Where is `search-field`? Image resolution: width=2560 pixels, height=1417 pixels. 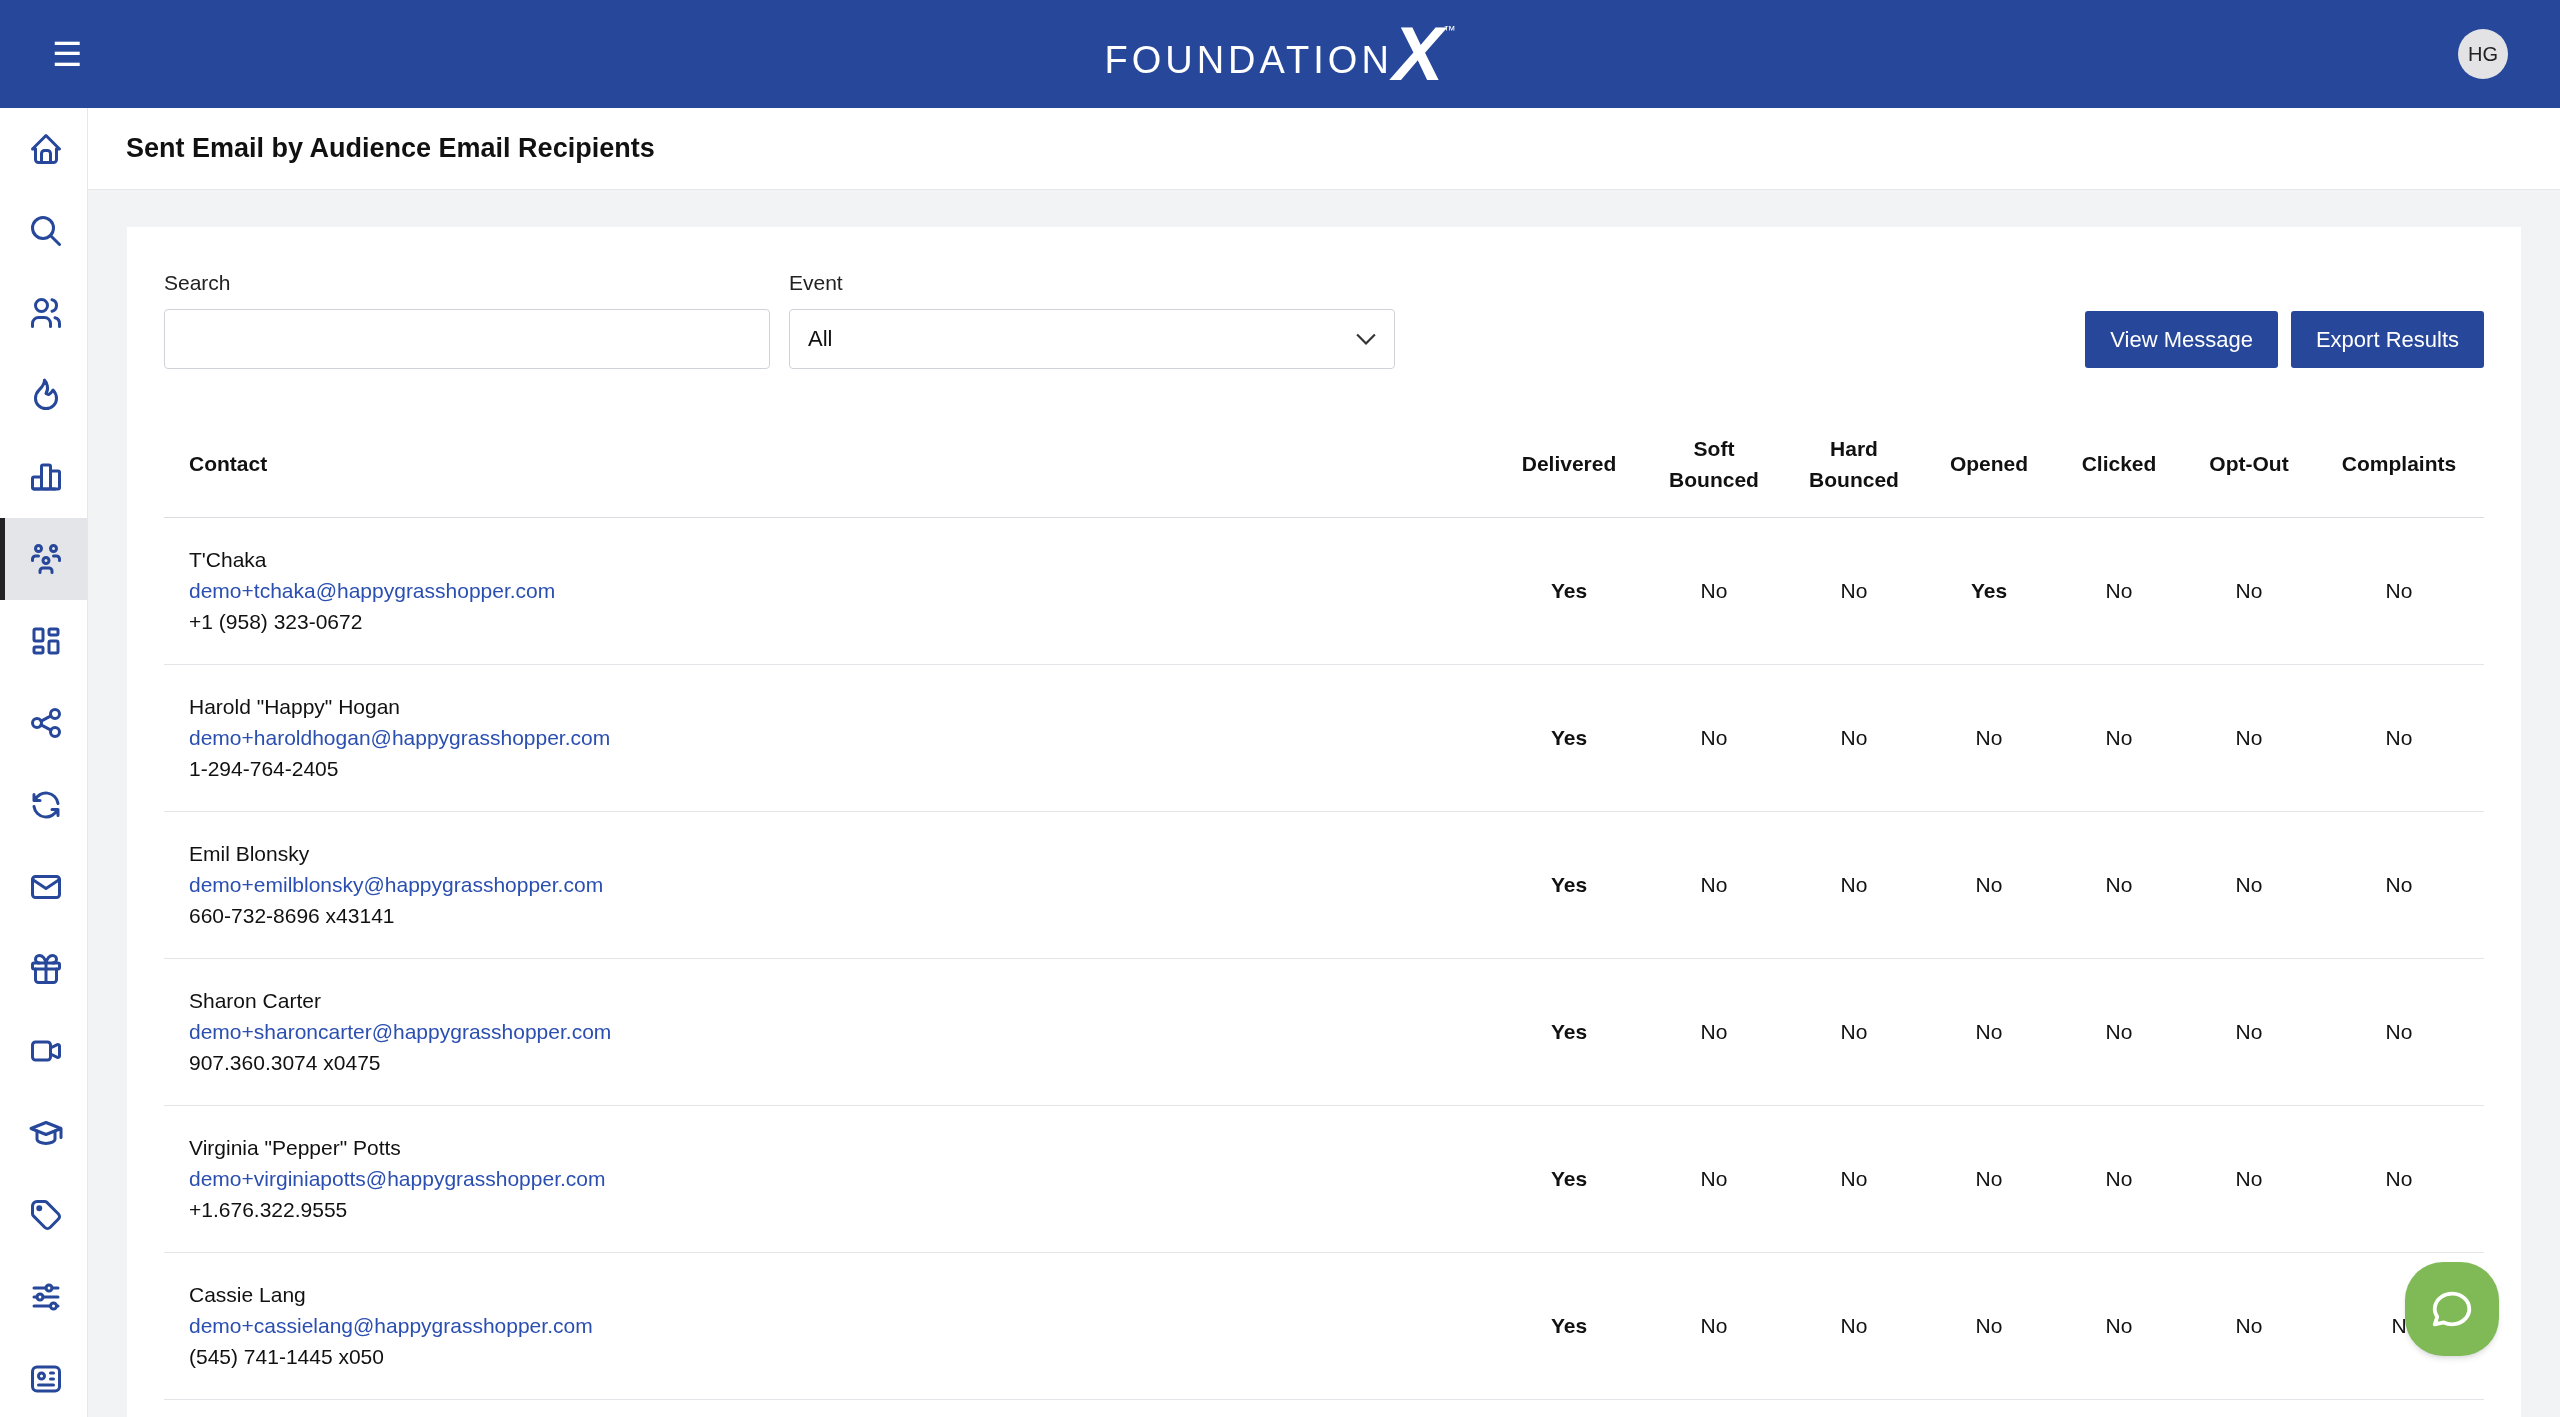
search-field is located at coordinates (467, 338).